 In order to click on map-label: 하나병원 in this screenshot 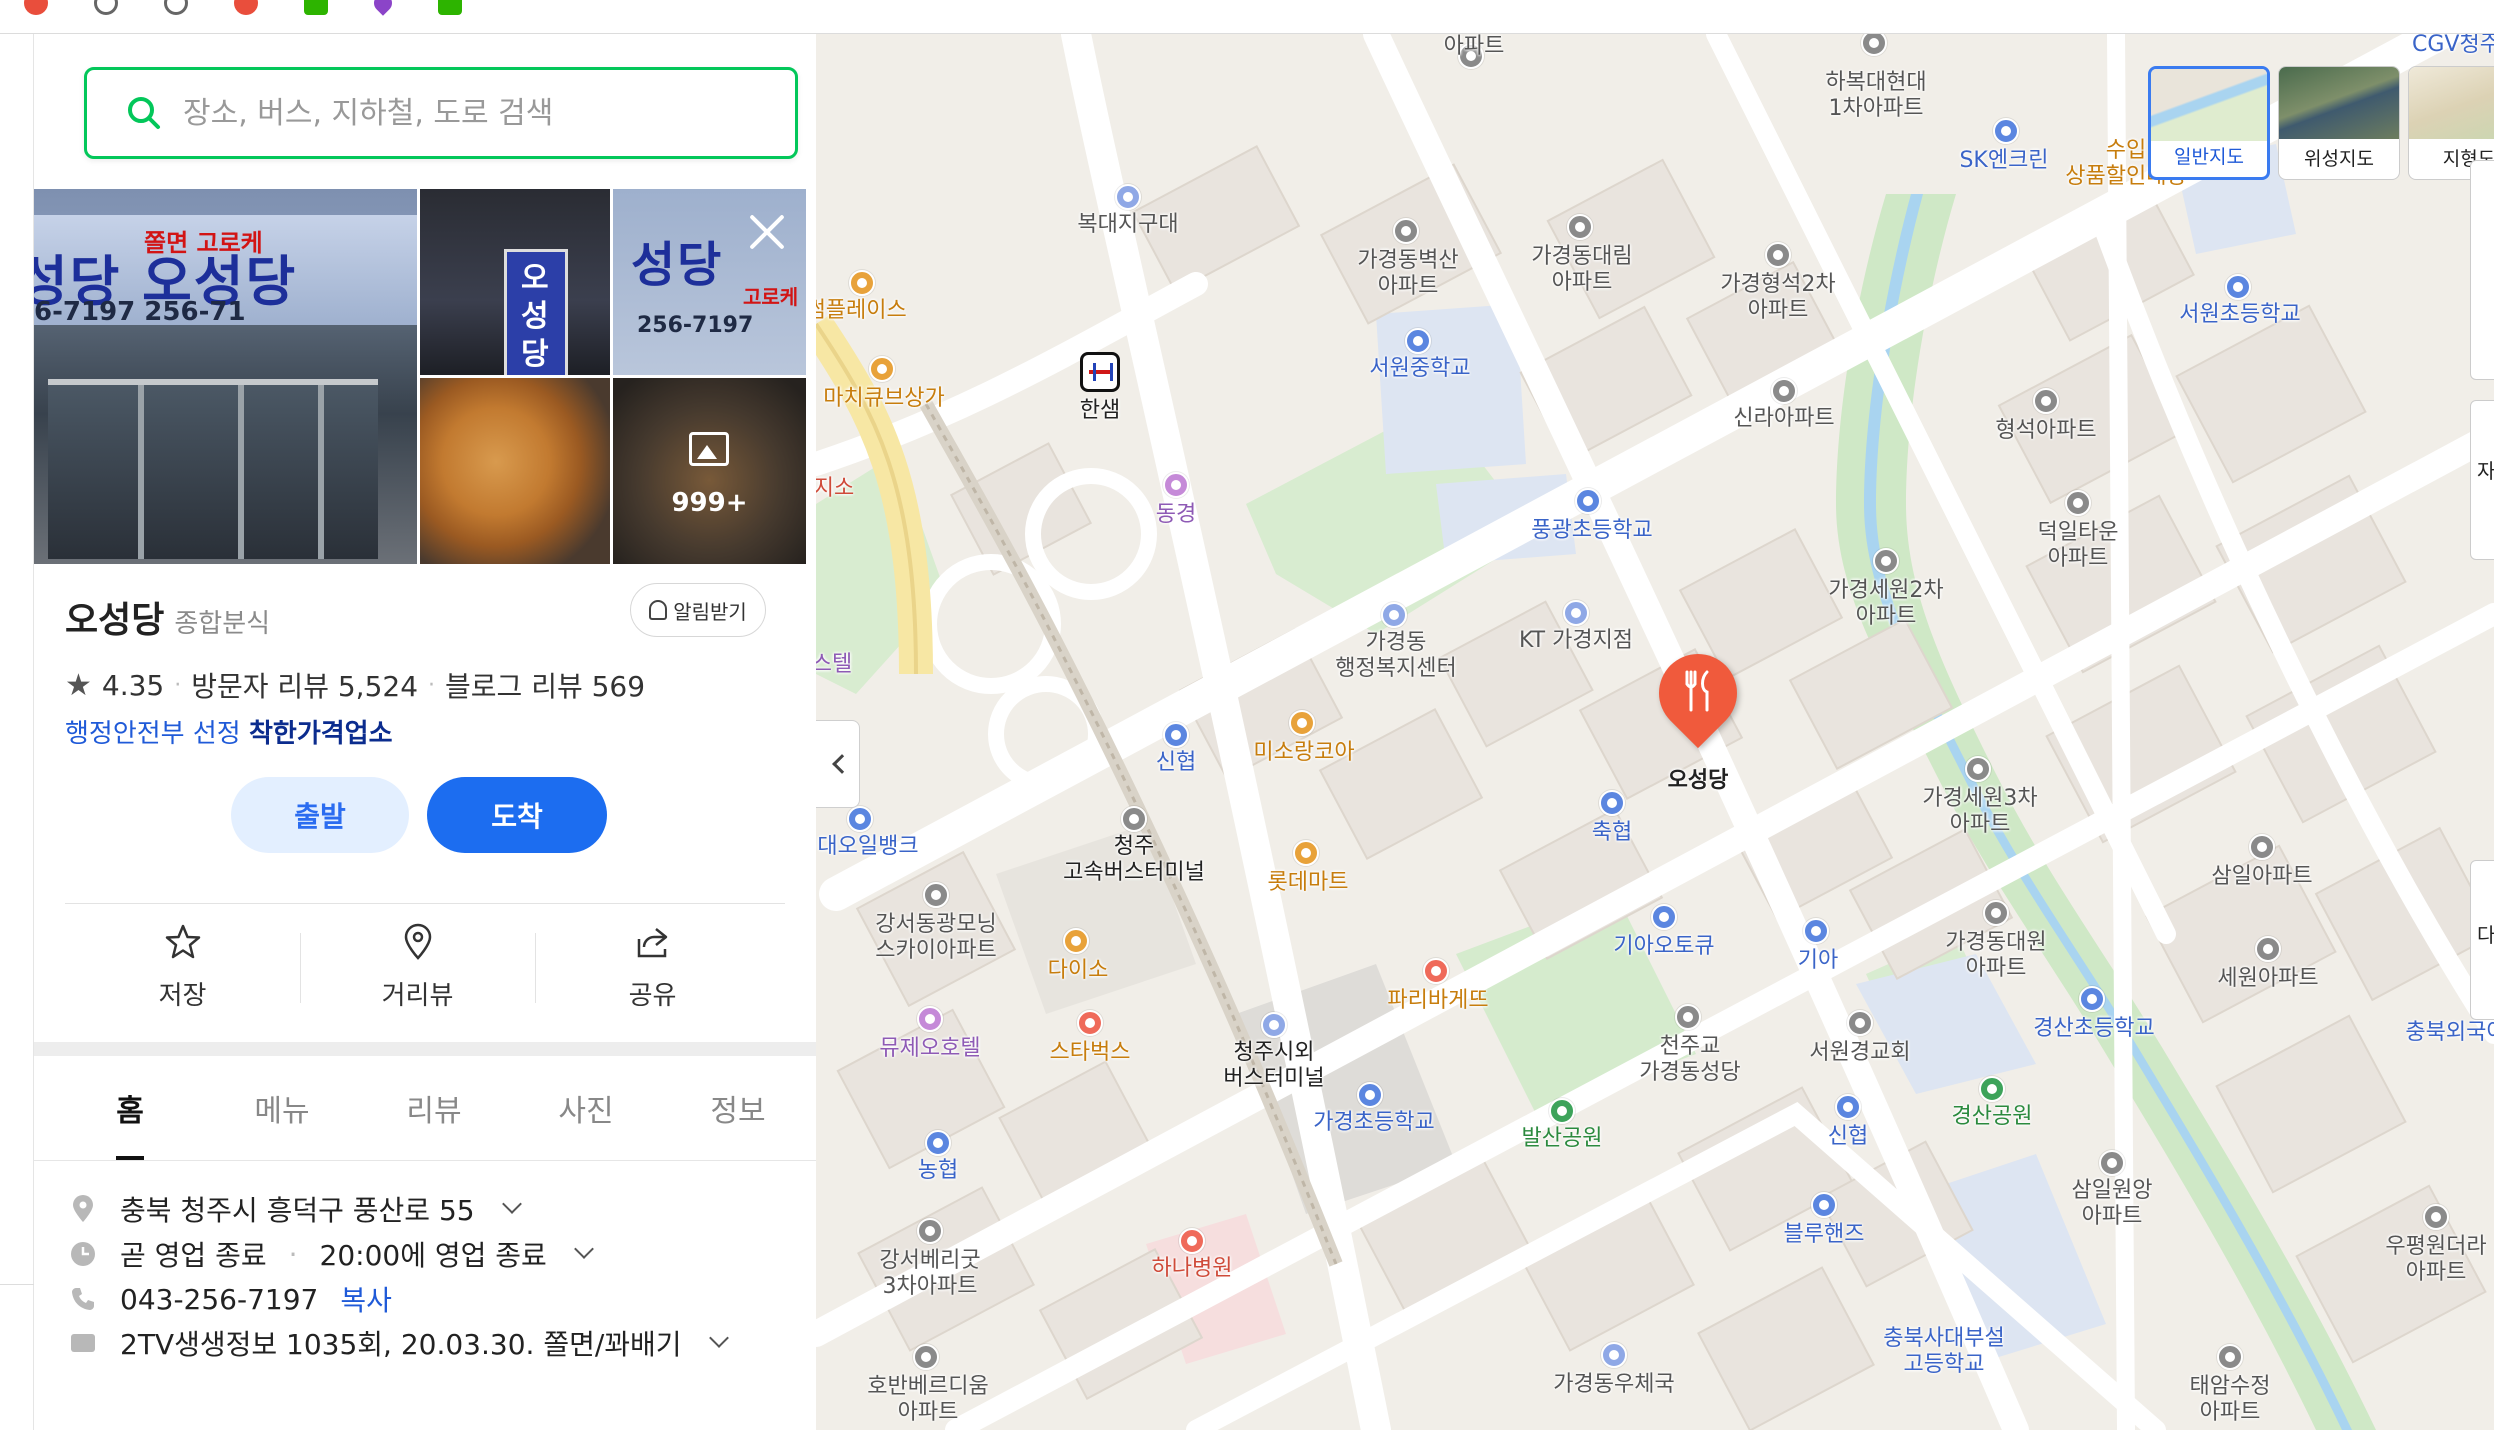, I will do `click(1192, 1269)`.